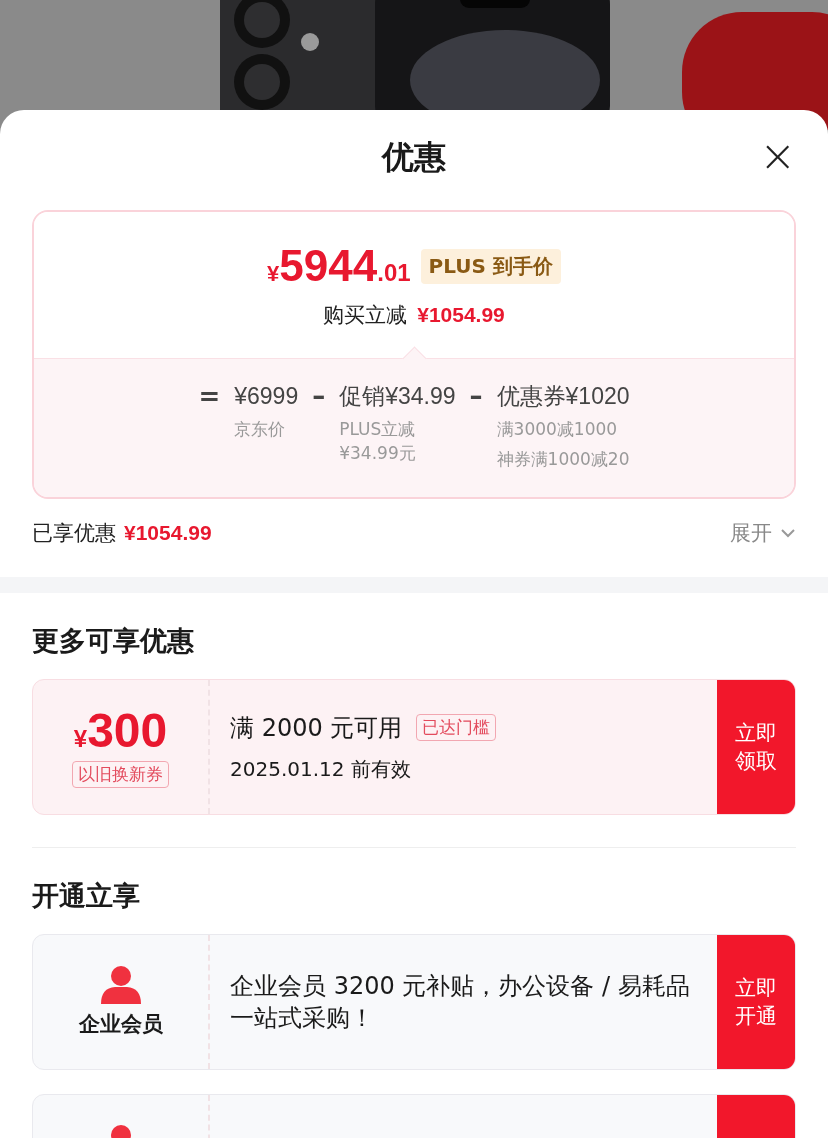 The height and width of the screenshot is (1138, 828). Describe the element at coordinates (113, 641) in the screenshot. I see `section-title: 更多可享优惠` at that location.